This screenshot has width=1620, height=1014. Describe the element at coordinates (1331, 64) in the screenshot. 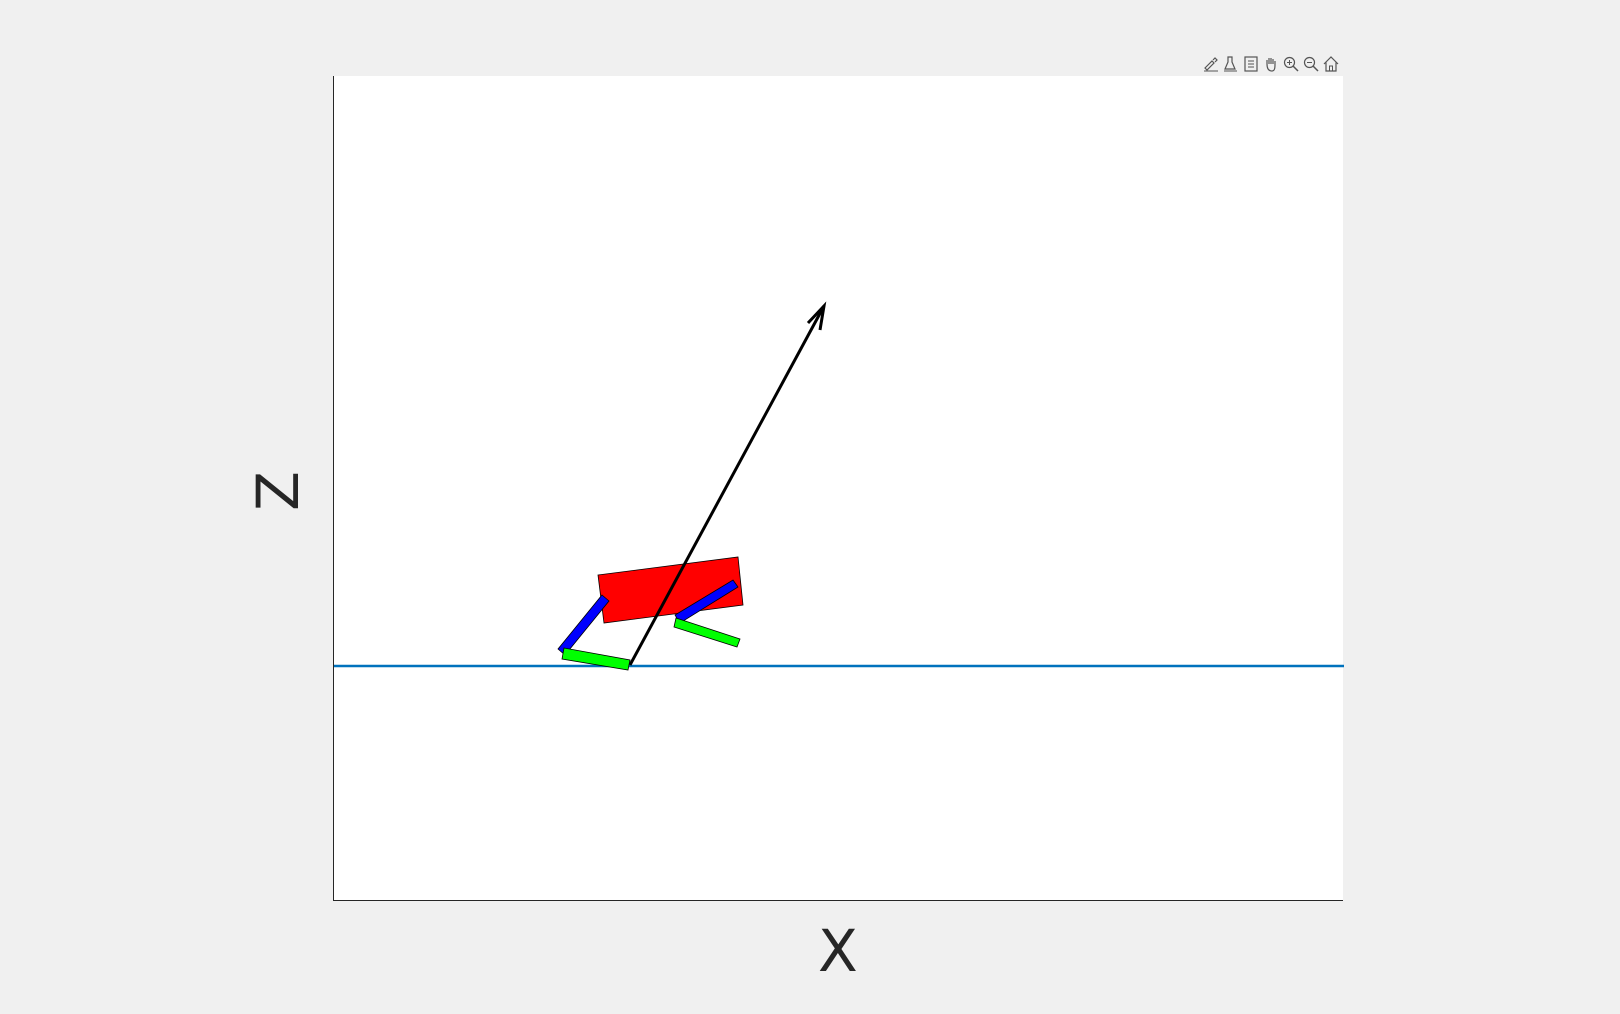

I see `home-icon` at that location.